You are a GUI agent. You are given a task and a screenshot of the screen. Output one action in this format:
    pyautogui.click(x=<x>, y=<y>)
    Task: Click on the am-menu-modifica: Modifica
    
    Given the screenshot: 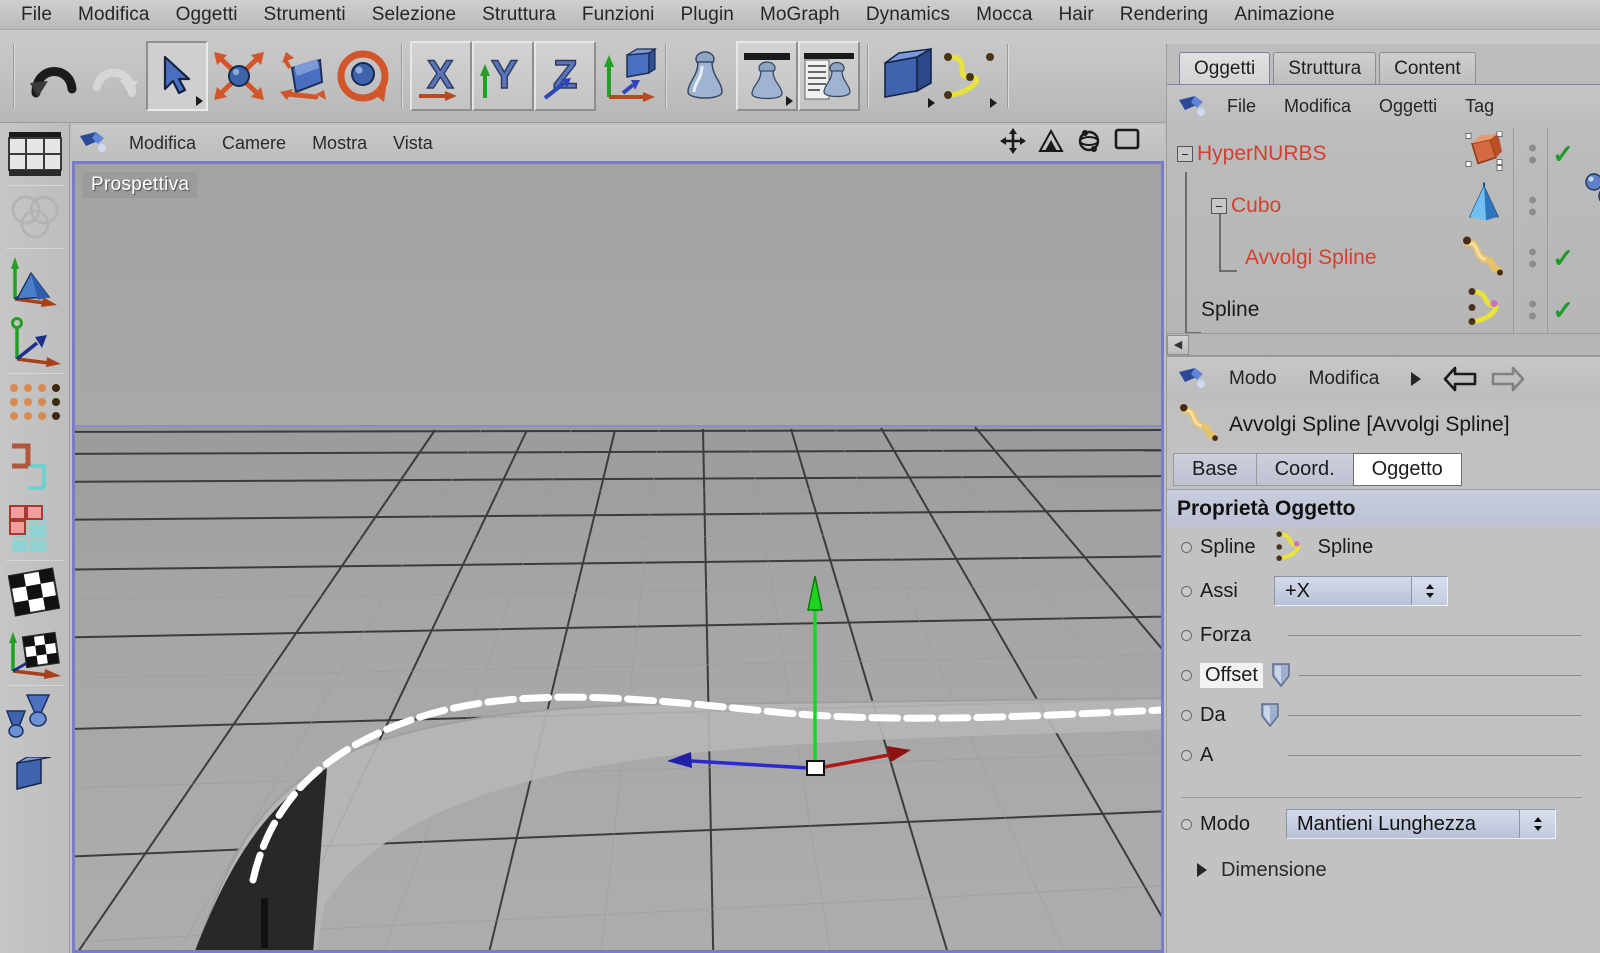 What is the action you would take?
    pyautogui.click(x=1344, y=379)
    